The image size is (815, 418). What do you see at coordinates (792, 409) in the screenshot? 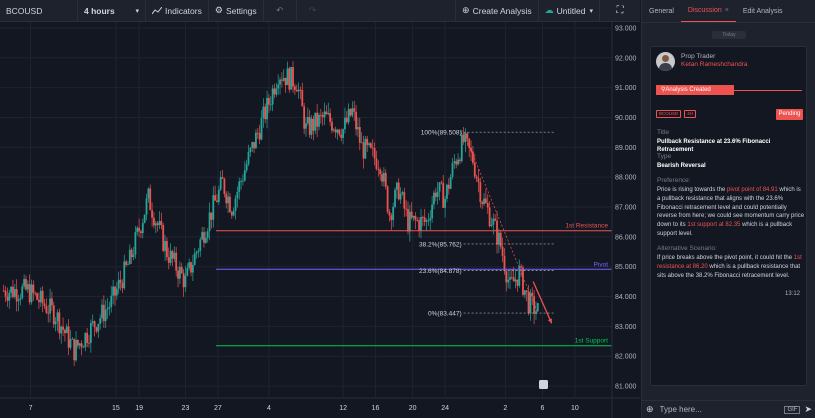
I see `gif-button: GIF` at bounding box center [792, 409].